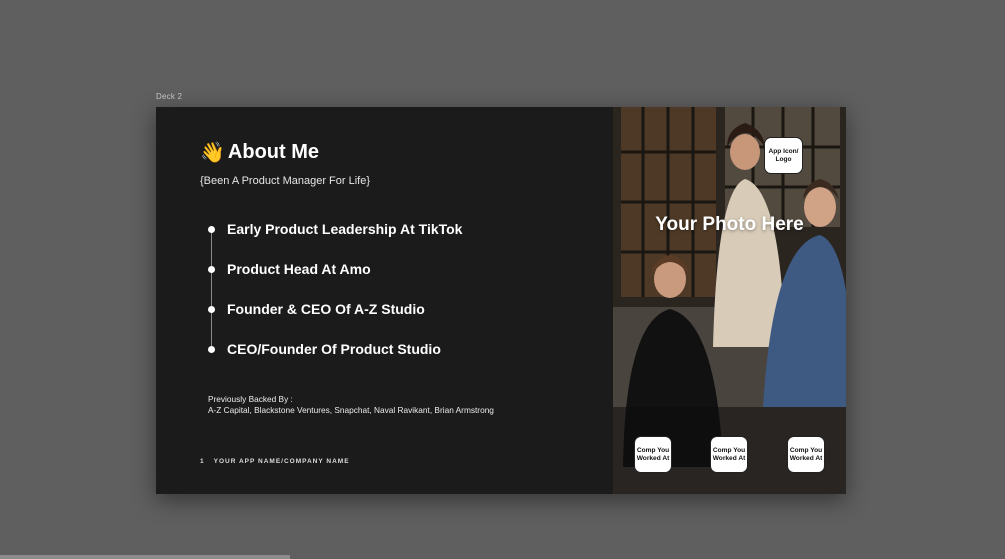 The width and height of the screenshot is (1005, 559). Describe the element at coordinates (212, 152) in the screenshot. I see `waving-hand-icon: 👋` at that location.